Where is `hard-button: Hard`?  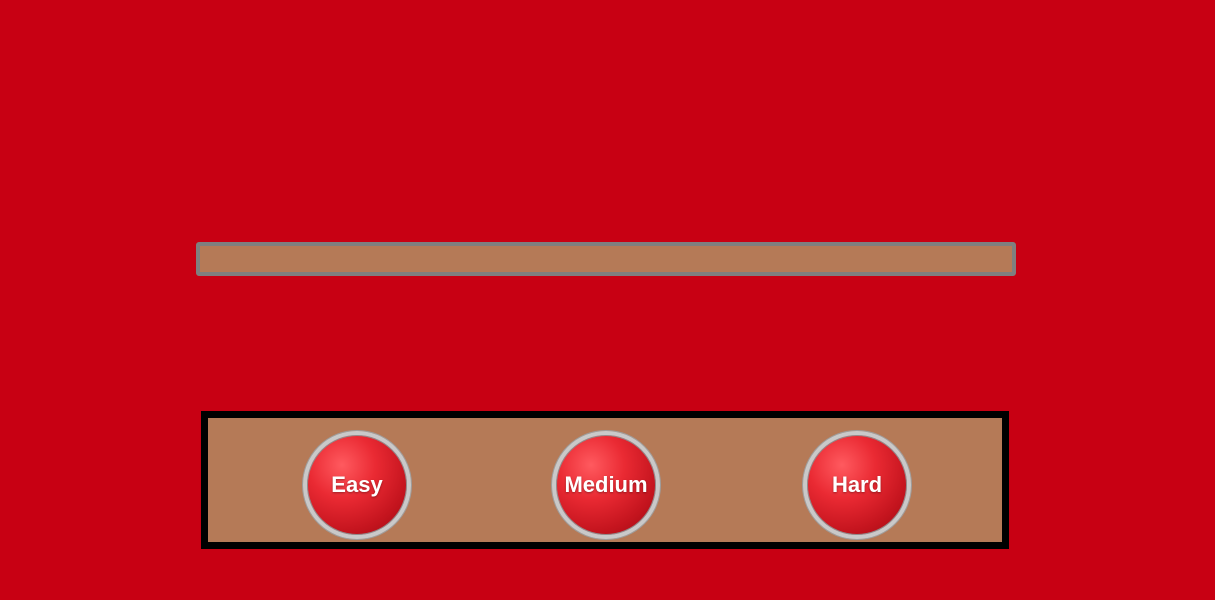
hard-button: Hard is located at coordinates (857, 485).